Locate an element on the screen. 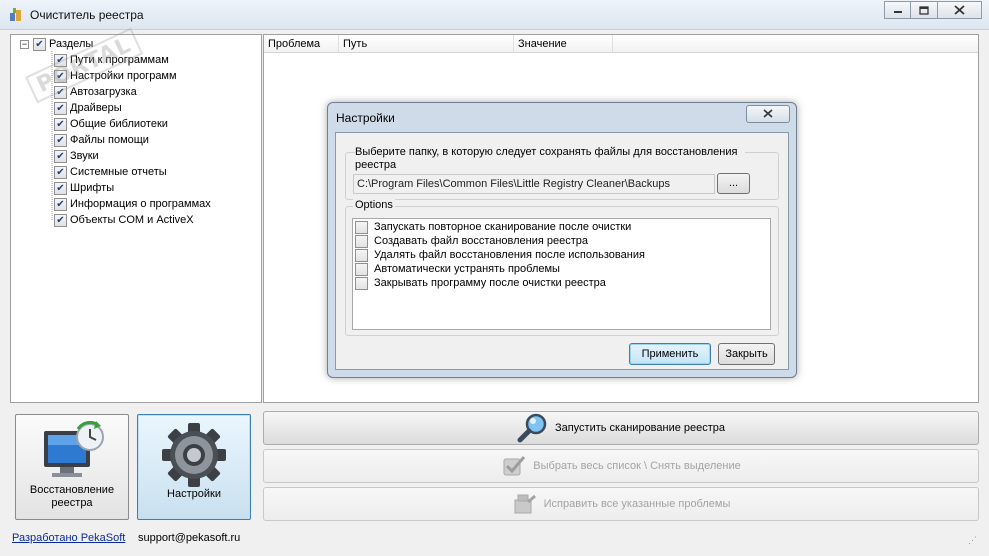 The image size is (989, 556). tree-item: ✔ Информация о программах is located at coordinates (132, 204).